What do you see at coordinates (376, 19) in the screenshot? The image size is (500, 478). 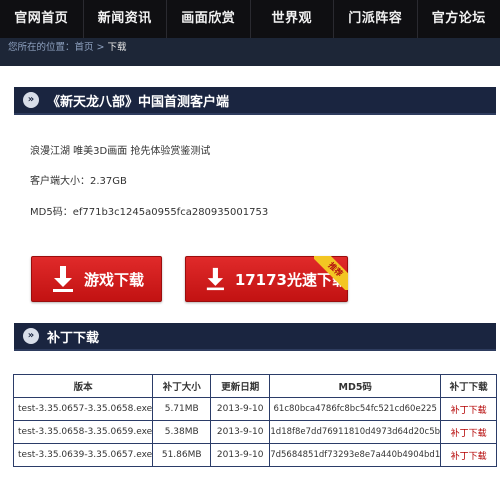 I see `nav-item-factions: 门派阵容` at bounding box center [376, 19].